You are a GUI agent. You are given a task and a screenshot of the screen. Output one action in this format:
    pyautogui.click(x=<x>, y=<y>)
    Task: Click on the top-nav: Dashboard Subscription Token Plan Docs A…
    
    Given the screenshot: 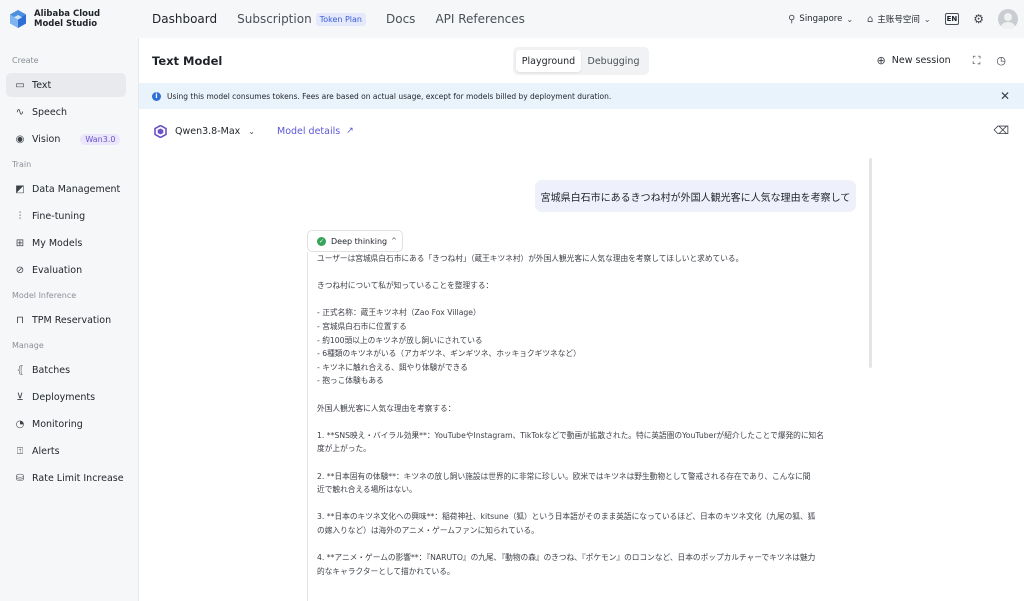 What is the action you would take?
    pyautogui.click(x=348, y=19)
    